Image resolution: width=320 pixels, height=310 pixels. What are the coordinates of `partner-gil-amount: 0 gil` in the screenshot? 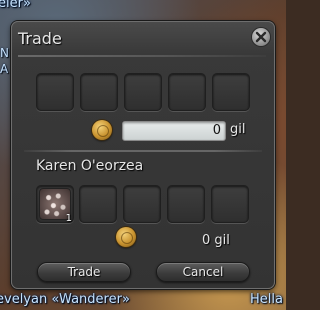 It's located at (216, 240).